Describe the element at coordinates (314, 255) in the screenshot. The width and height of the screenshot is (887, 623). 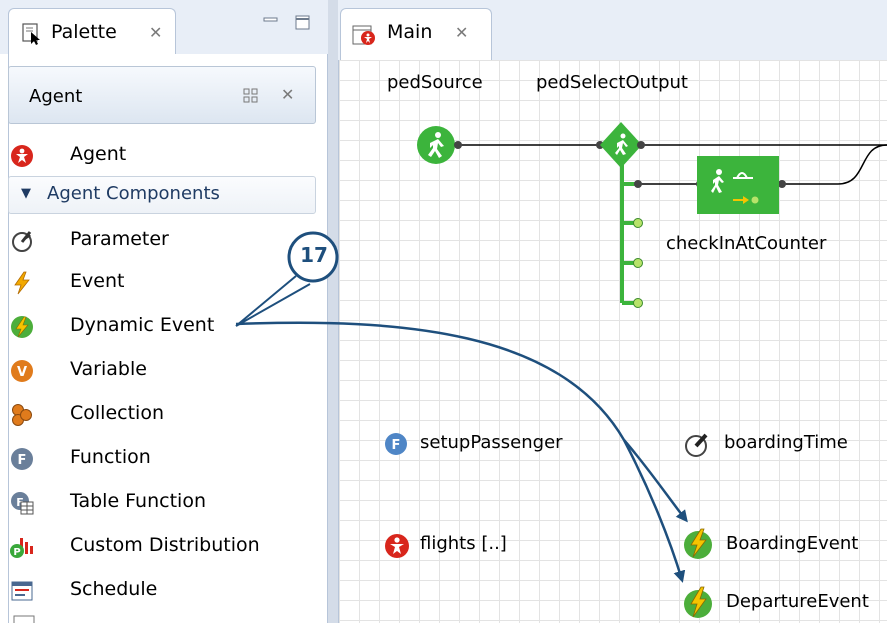
I see `callout-number: 17` at that location.